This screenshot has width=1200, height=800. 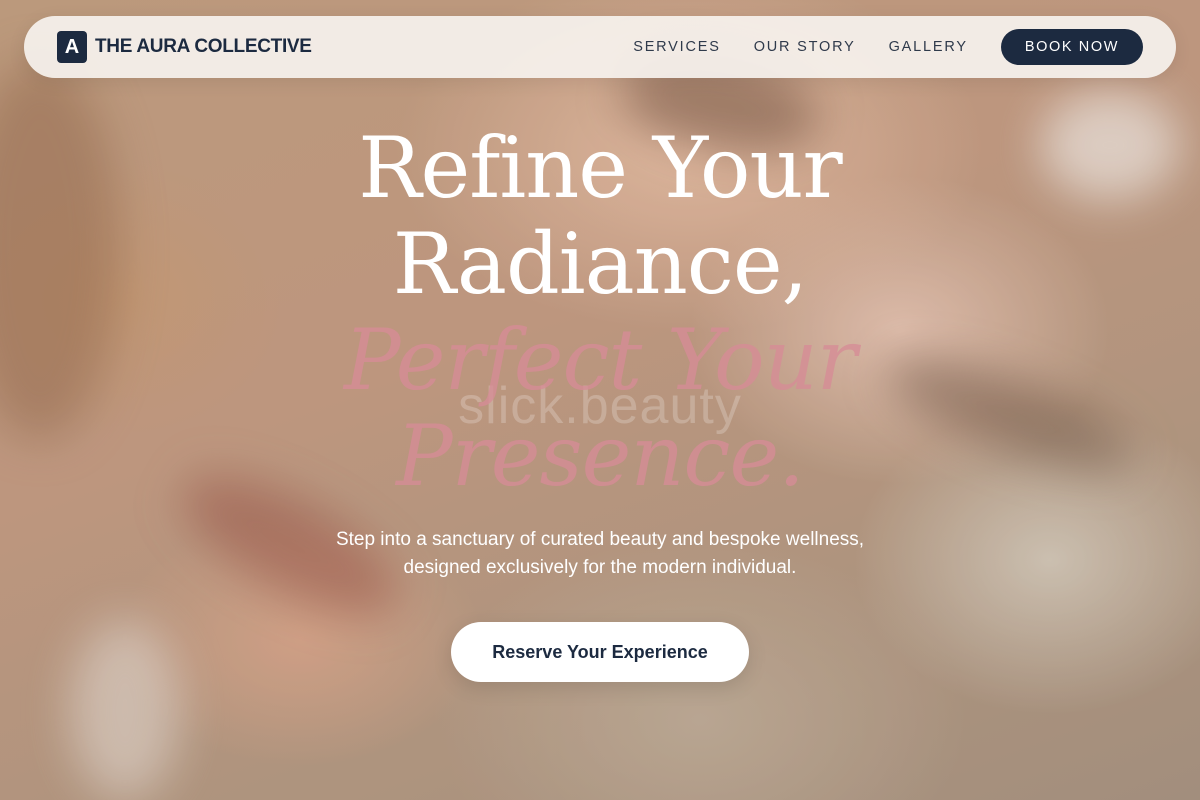 I want to click on headline-line-2: Radiance,, so click(x=600, y=264).